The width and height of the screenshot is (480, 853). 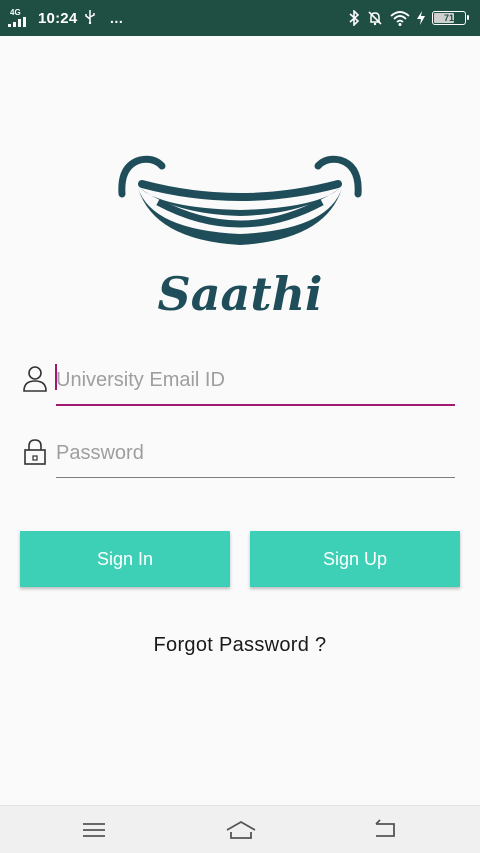 I want to click on back-icon, so click(x=386, y=830).